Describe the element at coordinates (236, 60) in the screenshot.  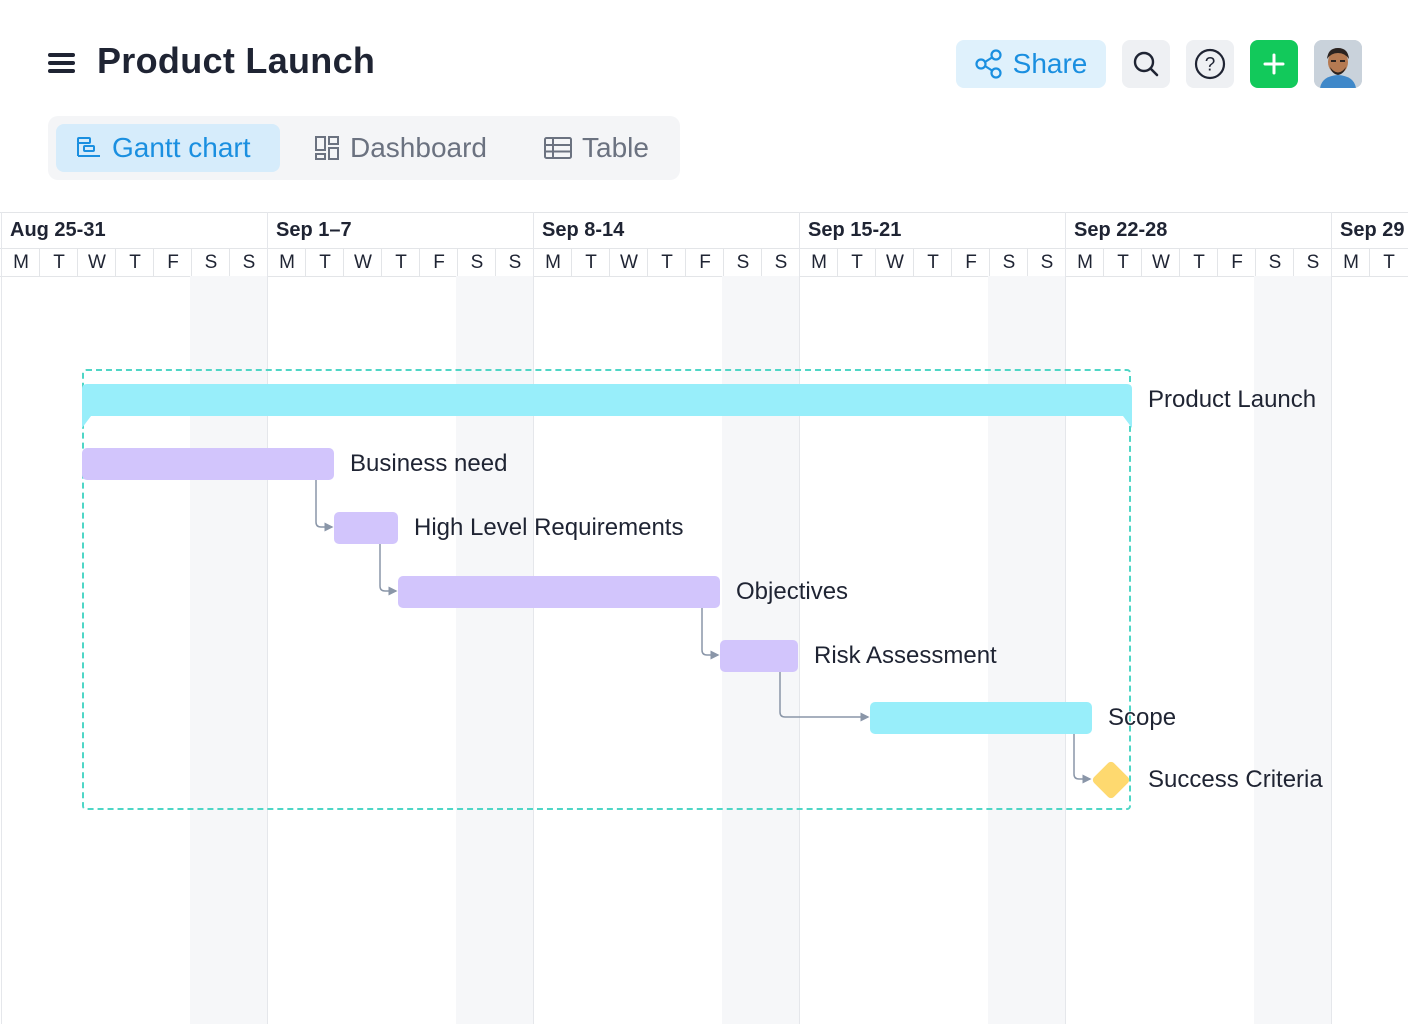
I see `page-title: Product Launch` at that location.